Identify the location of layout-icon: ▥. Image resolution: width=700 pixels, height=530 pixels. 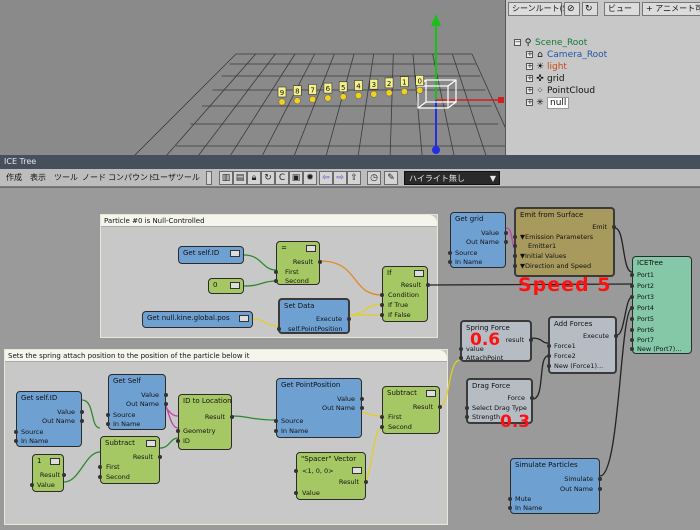
(226, 178).